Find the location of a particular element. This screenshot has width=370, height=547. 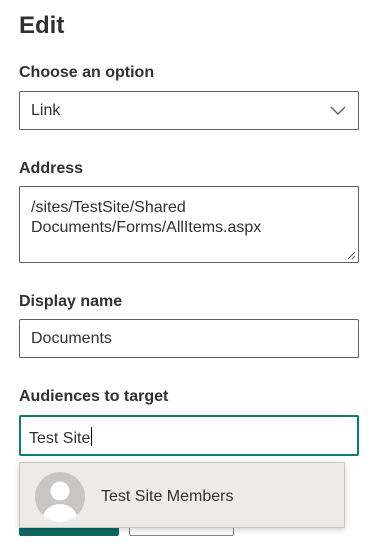

panel-title: Edit is located at coordinates (42, 25).